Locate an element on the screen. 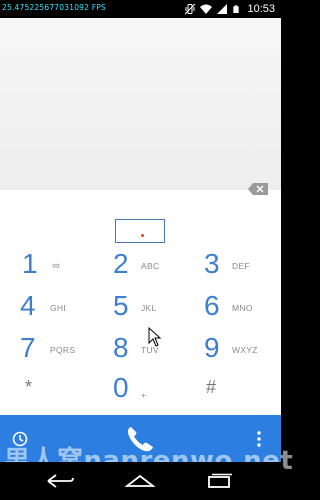 The height and width of the screenshot is (500, 320). key-digit: * is located at coordinates (29, 387).